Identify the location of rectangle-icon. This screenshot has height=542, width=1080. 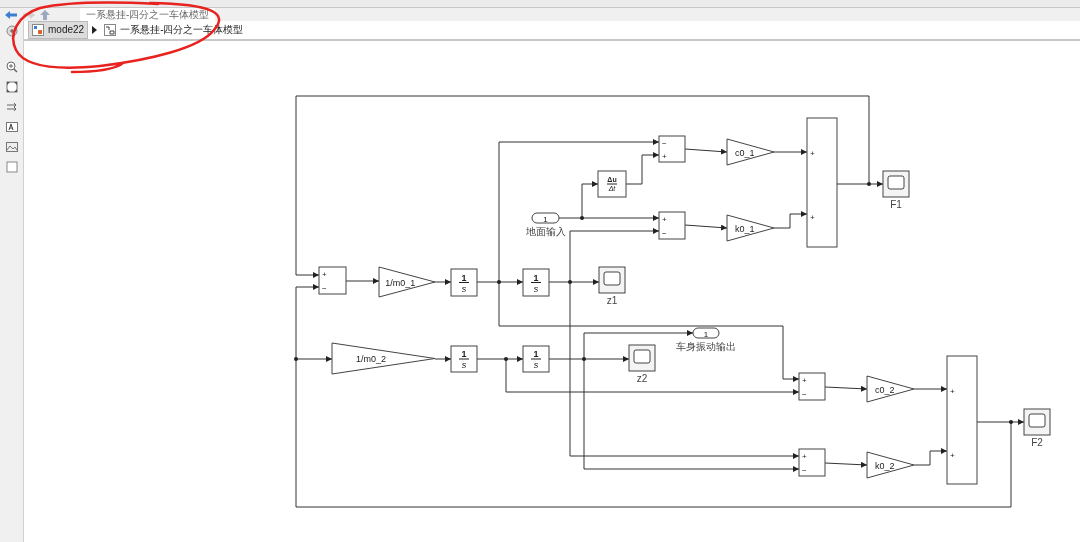
(11, 167).